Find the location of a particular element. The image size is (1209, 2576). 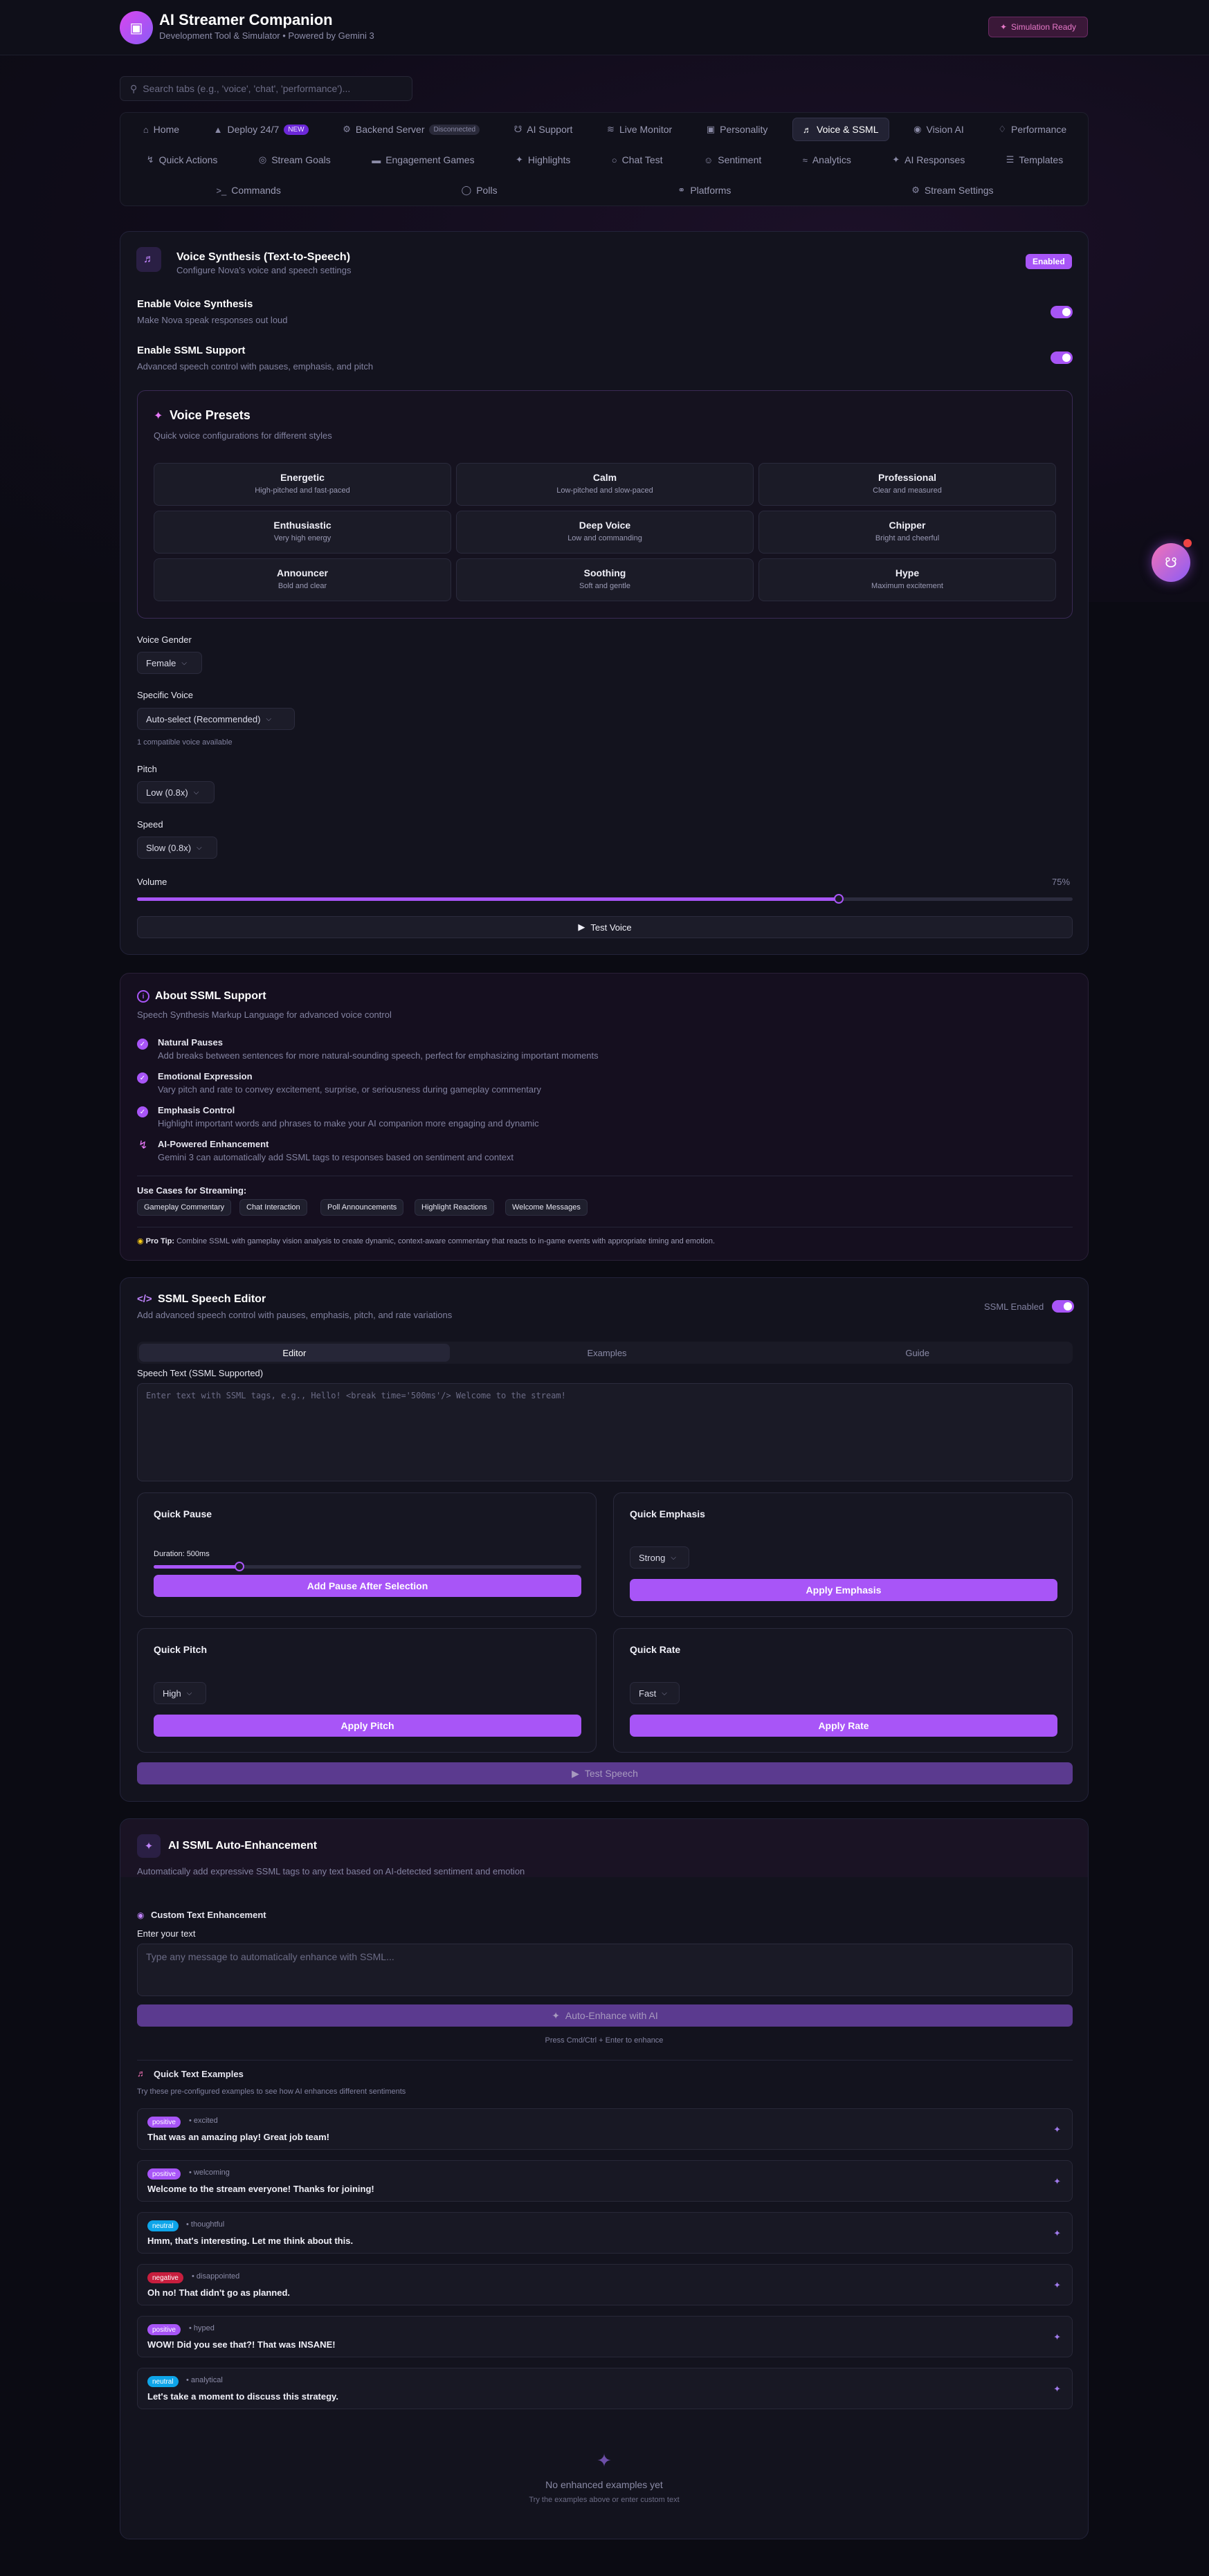

tab-ai-support: ☋ AI Support is located at coordinates (543, 129).